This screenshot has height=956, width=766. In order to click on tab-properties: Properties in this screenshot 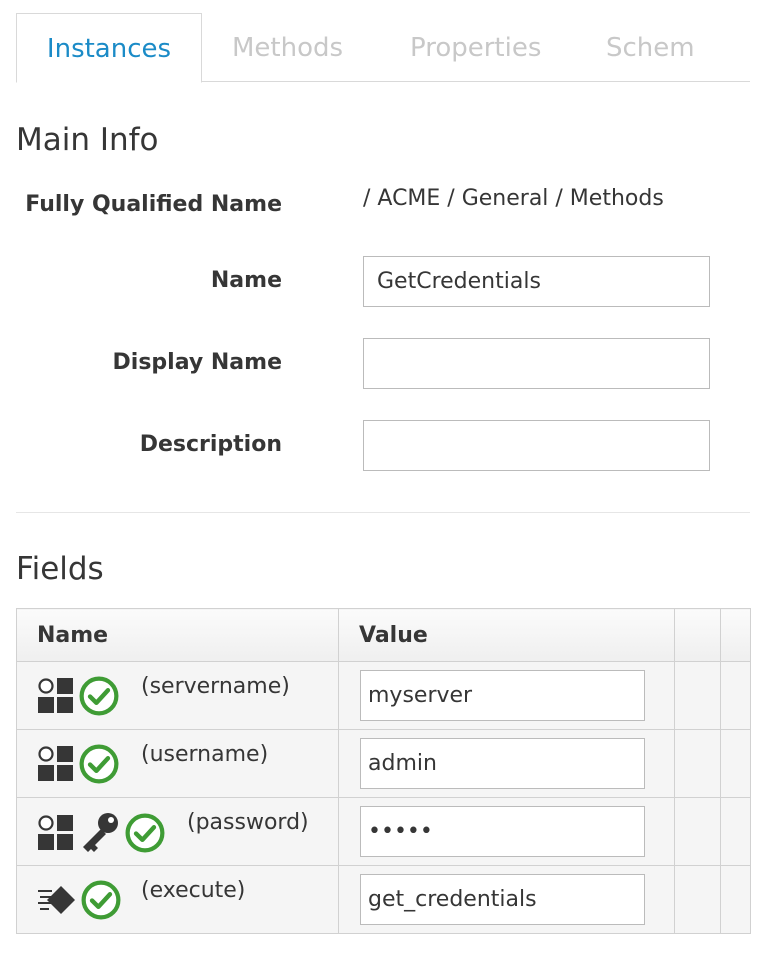, I will do `click(475, 47)`.